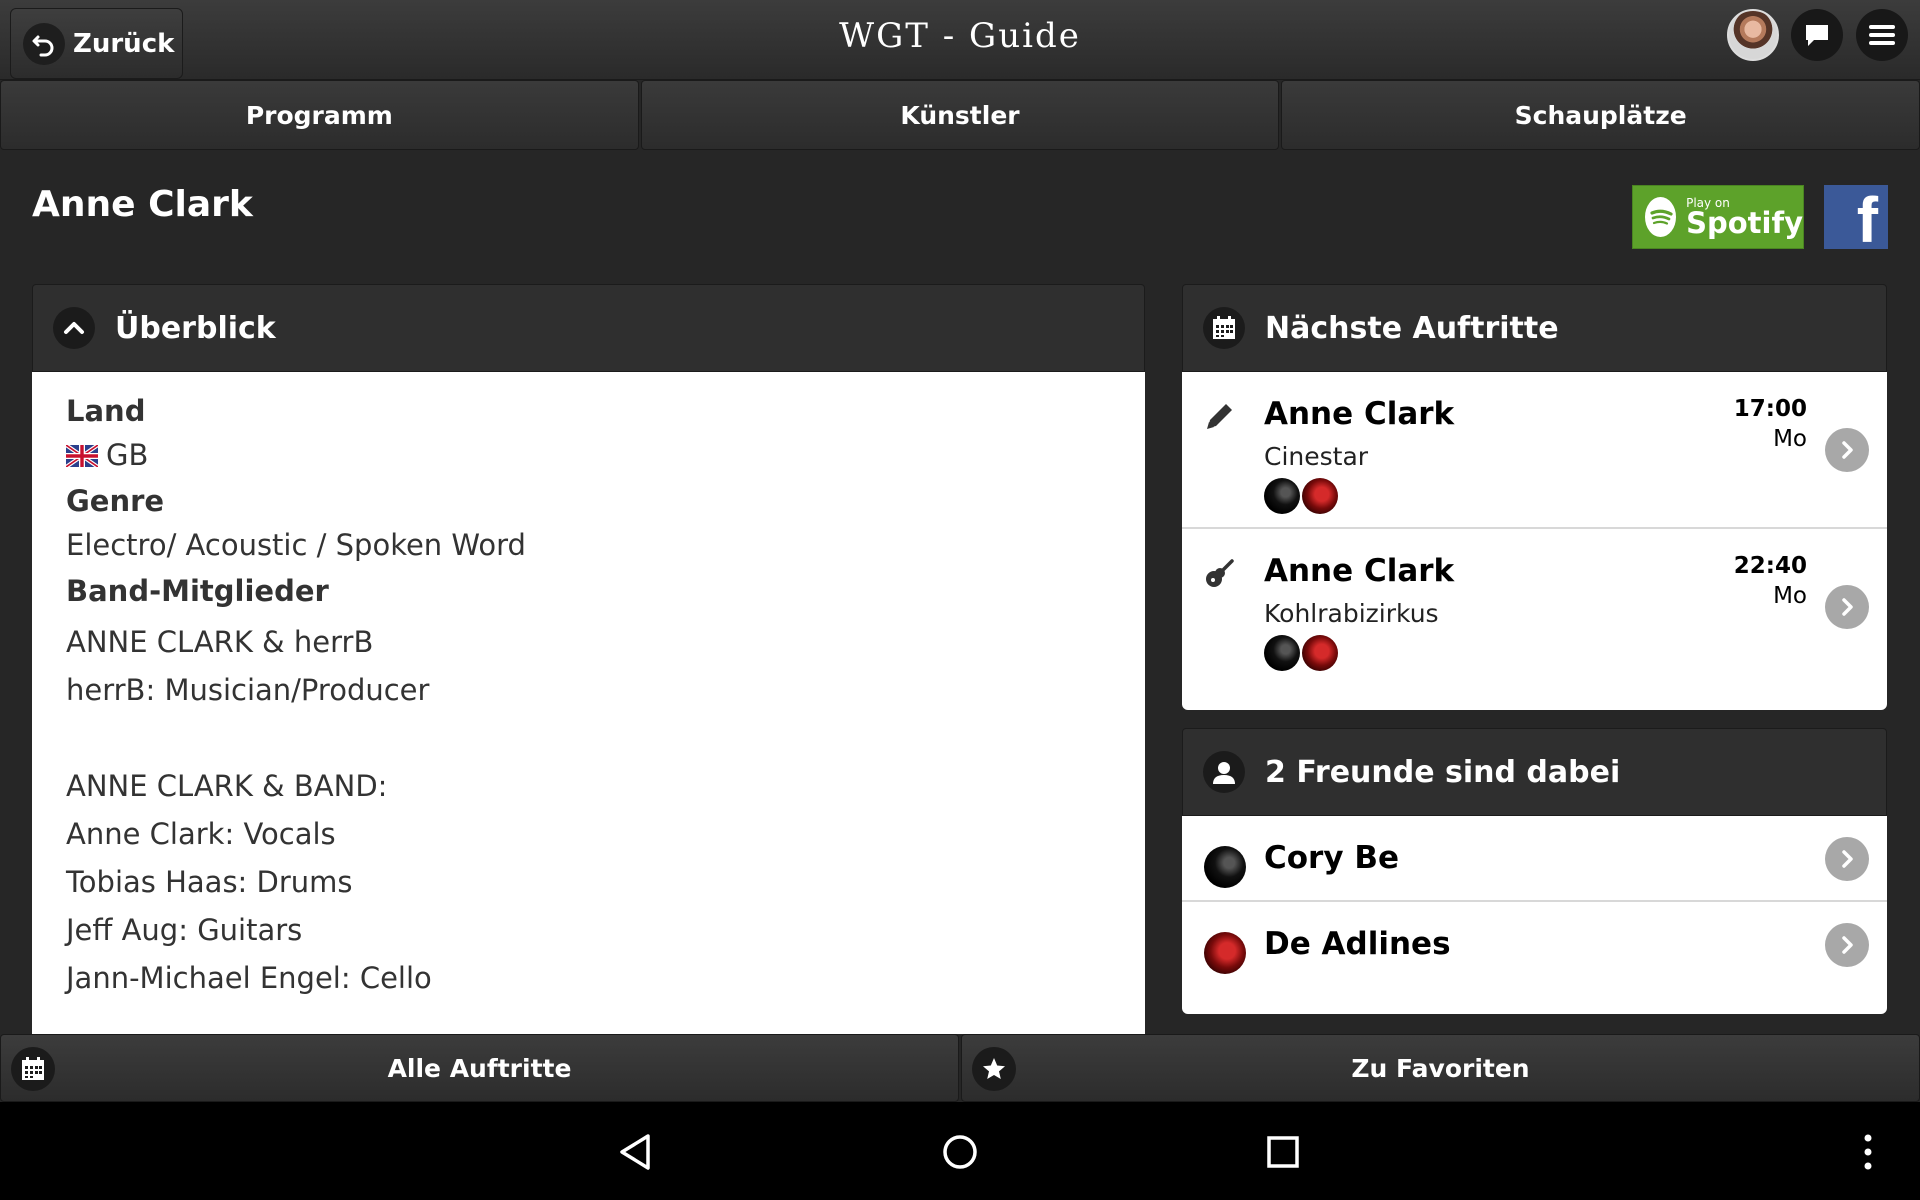  What do you see at coordinates (195, 328) in the screenshot?
I see `overview-title: Überblick` at bounding box center [195, 328].